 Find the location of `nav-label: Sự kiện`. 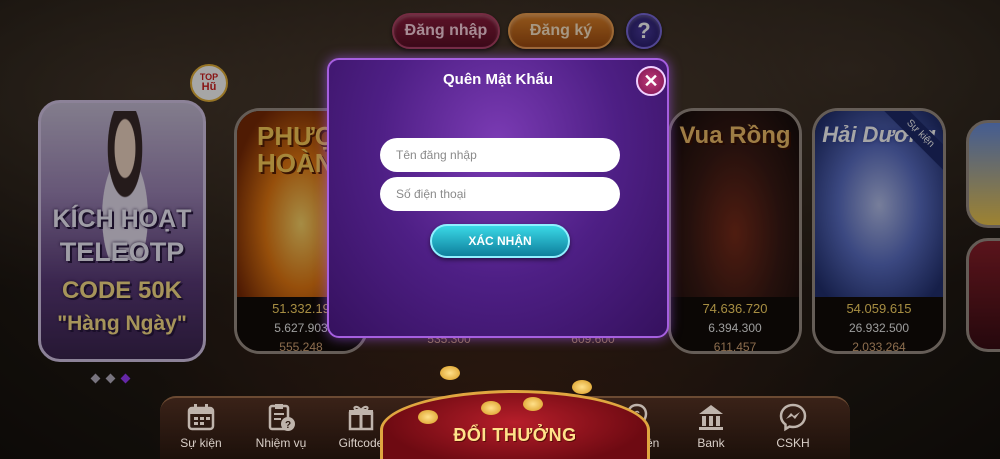

nav-label: Sự kiện is located at coordinates (201, 443).